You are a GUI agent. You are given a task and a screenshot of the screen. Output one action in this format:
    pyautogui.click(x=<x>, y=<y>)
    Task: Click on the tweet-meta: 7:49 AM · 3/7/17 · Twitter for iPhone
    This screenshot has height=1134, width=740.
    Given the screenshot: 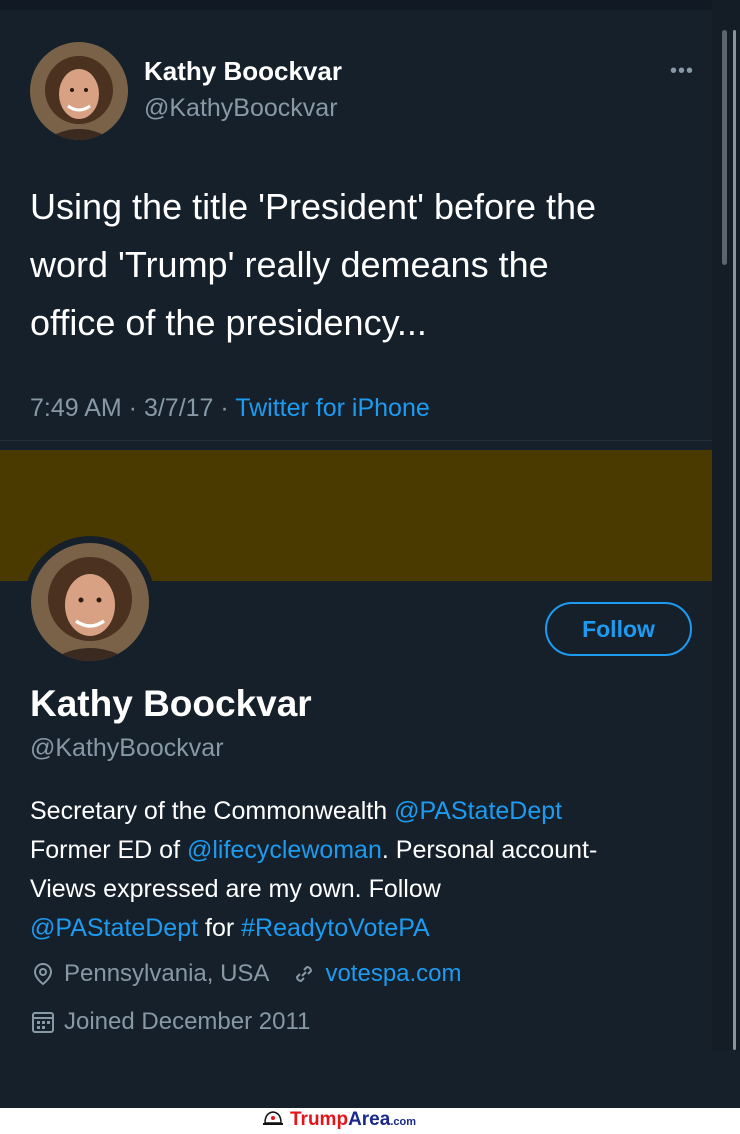 What is the action you would take?
    pyautogui.click(x=230, y=408)
    